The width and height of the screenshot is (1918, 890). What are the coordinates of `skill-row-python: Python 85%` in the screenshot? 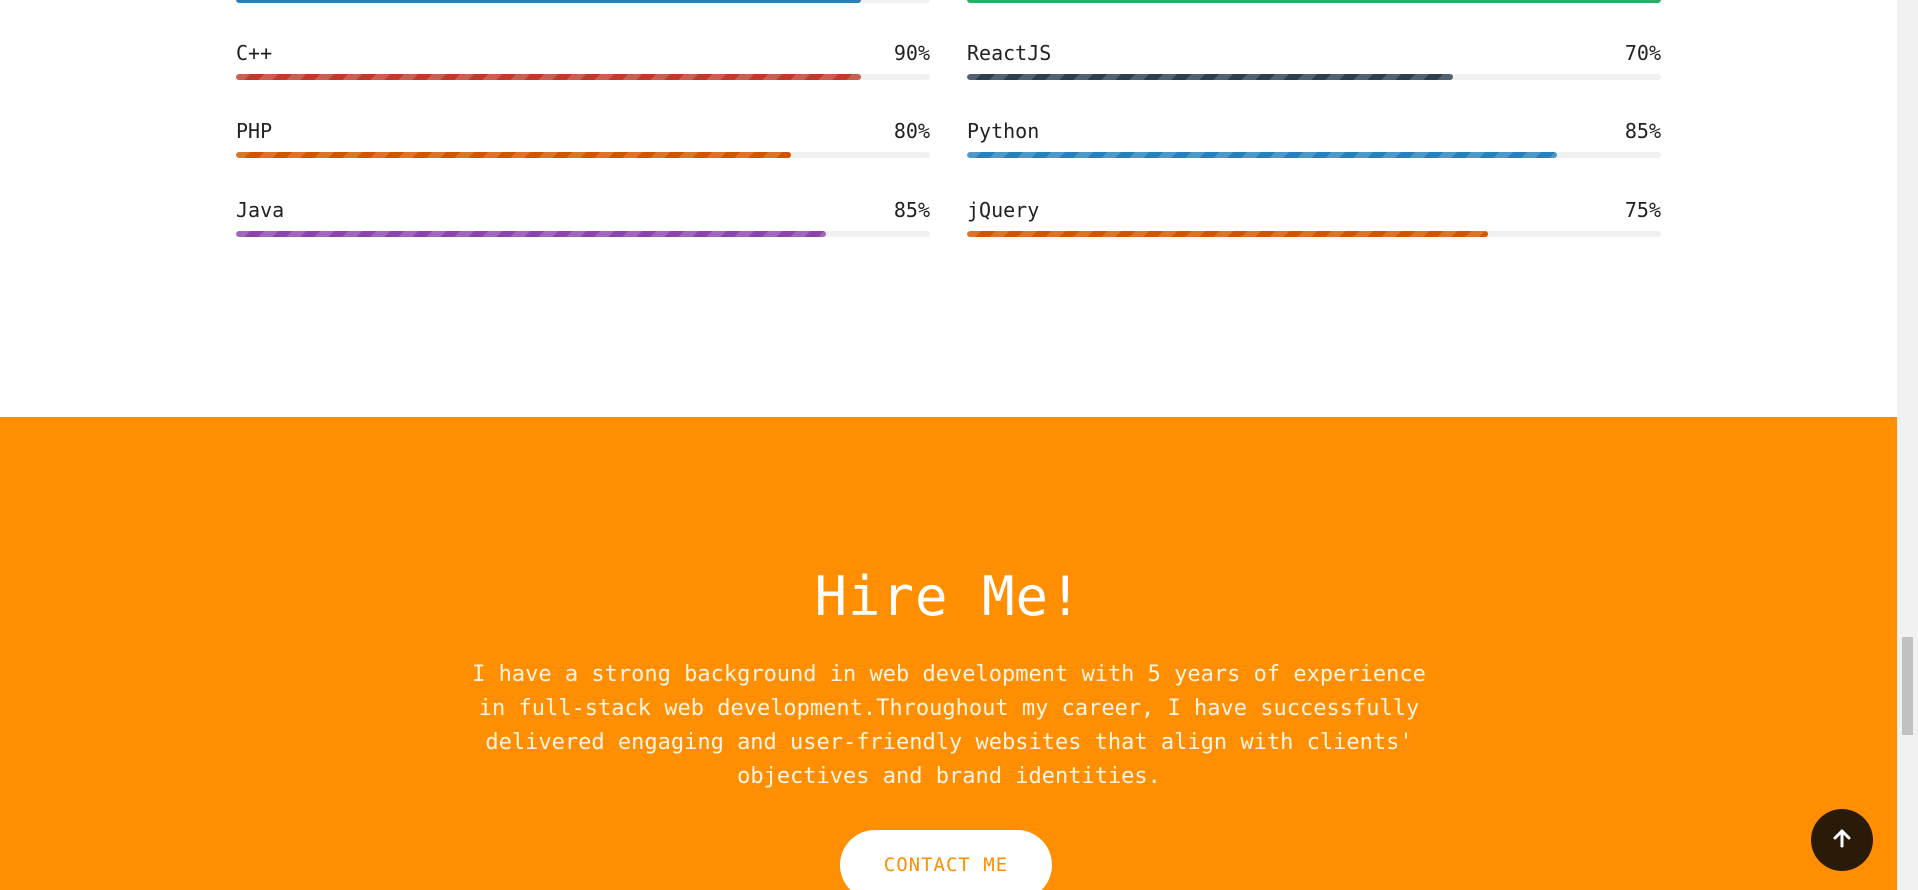 It's located at (1314, 142).